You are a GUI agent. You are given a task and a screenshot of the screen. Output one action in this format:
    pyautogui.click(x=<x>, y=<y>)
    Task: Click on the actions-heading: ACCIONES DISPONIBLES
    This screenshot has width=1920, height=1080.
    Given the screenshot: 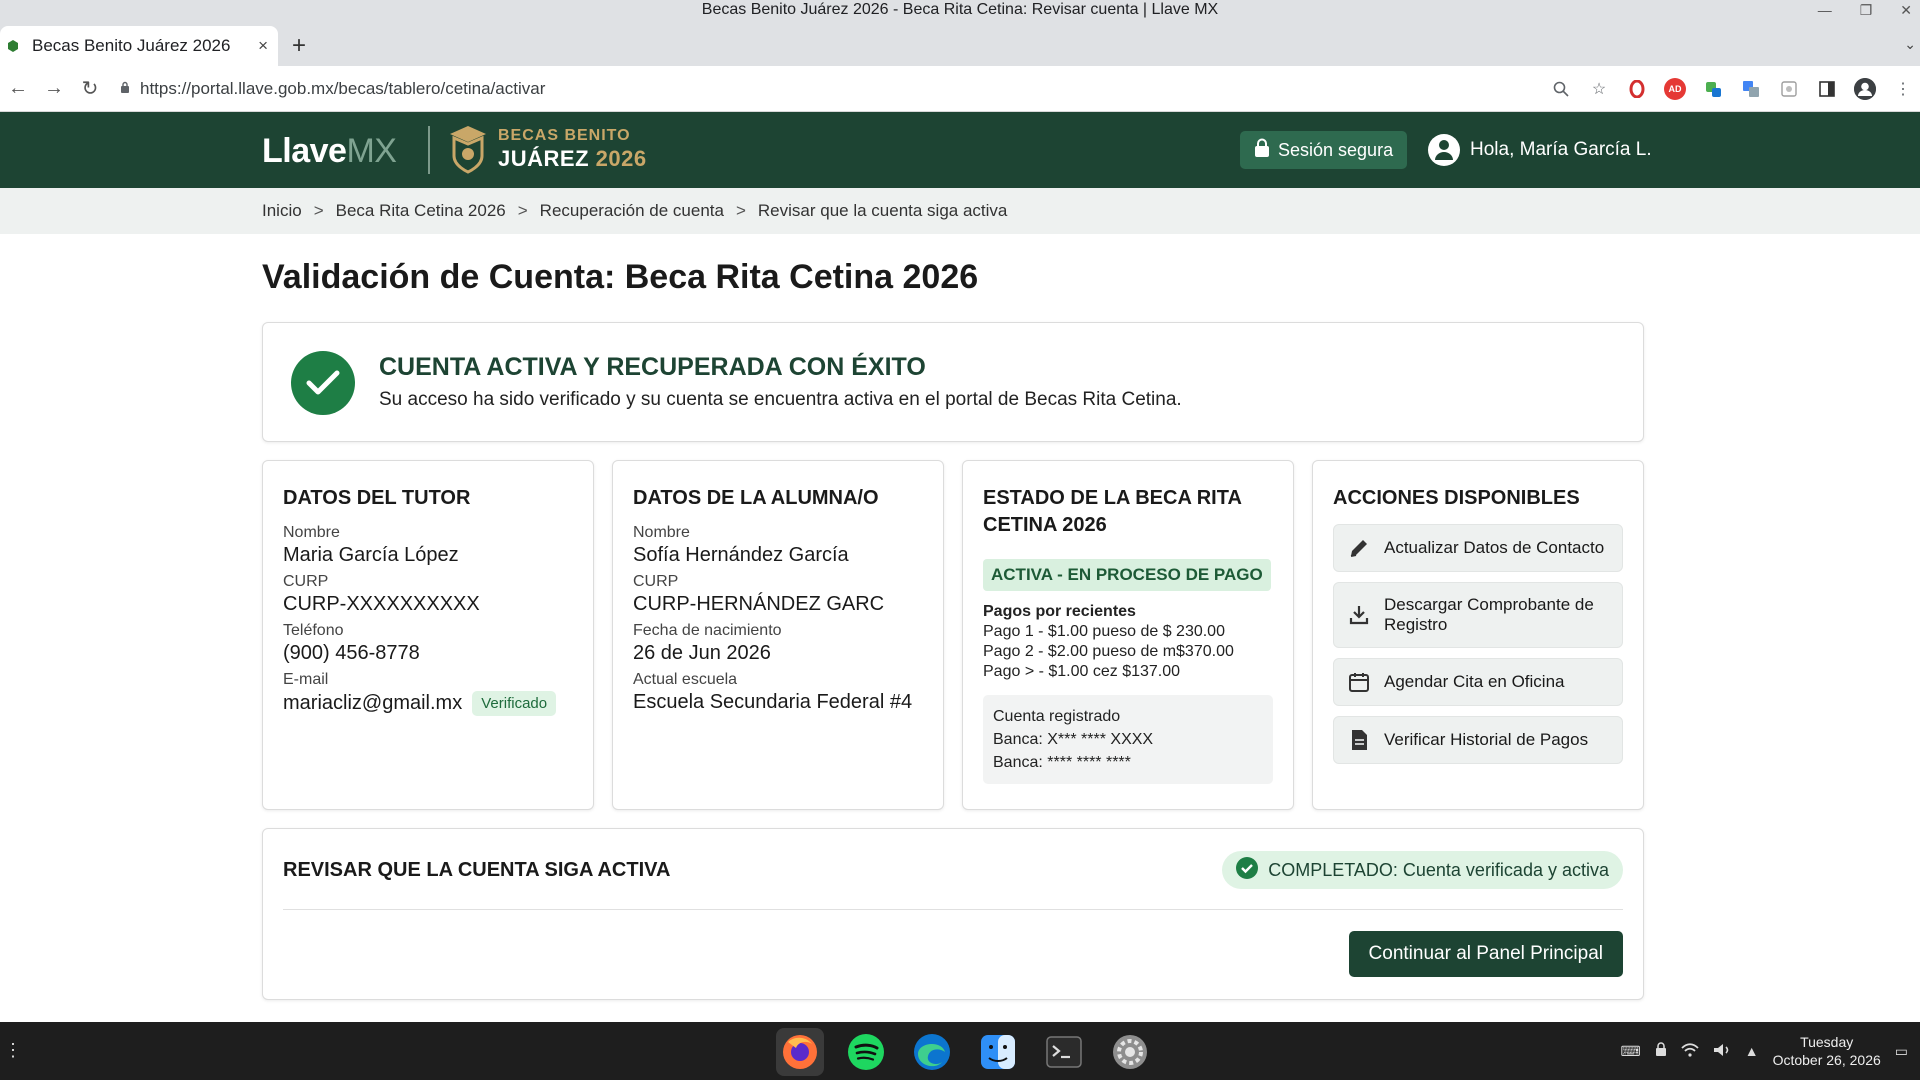 What is the action you would take?
    pyautogui.click(x=1456, y=498)
    